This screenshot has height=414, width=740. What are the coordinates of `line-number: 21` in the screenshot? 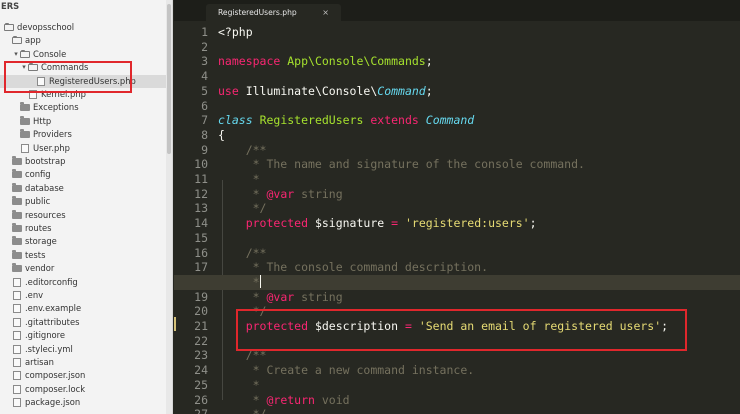 It's located at (201, 326).